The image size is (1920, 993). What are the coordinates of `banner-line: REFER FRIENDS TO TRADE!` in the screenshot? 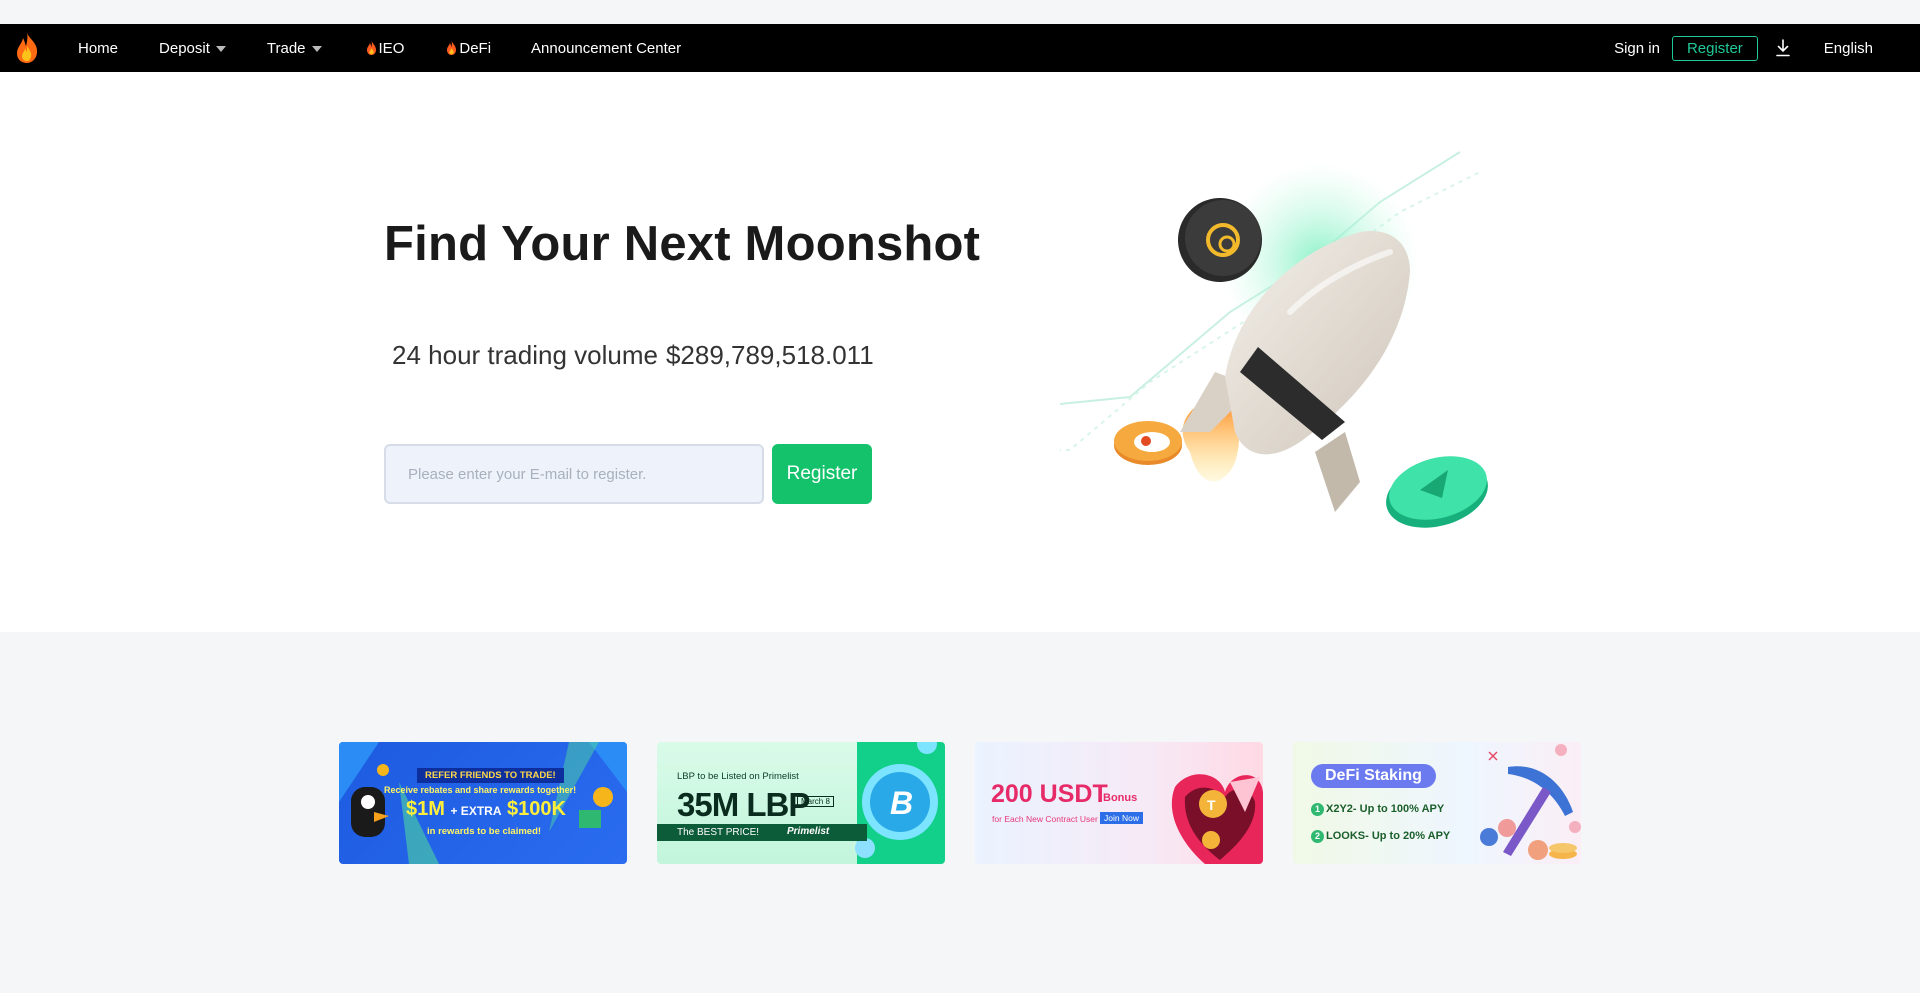 It's located at (490, 775).